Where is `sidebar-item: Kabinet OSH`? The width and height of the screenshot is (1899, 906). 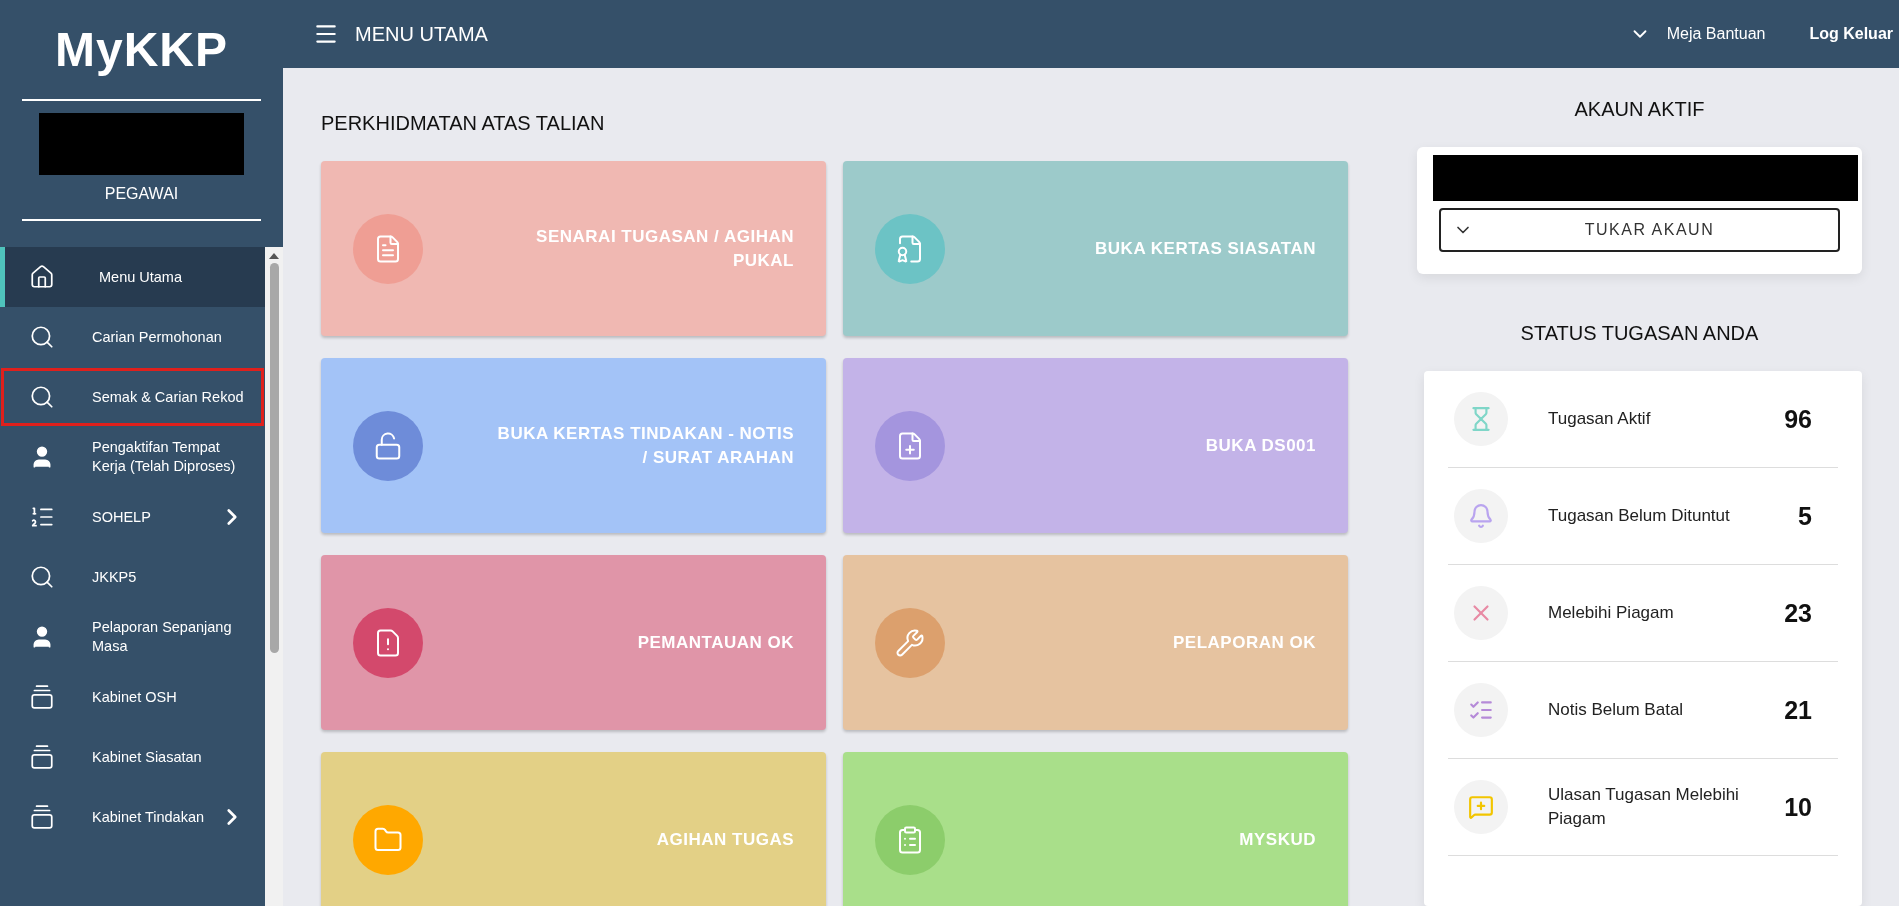 sidebar-item: Kabinet OSH is located at coordinates (132, 697).